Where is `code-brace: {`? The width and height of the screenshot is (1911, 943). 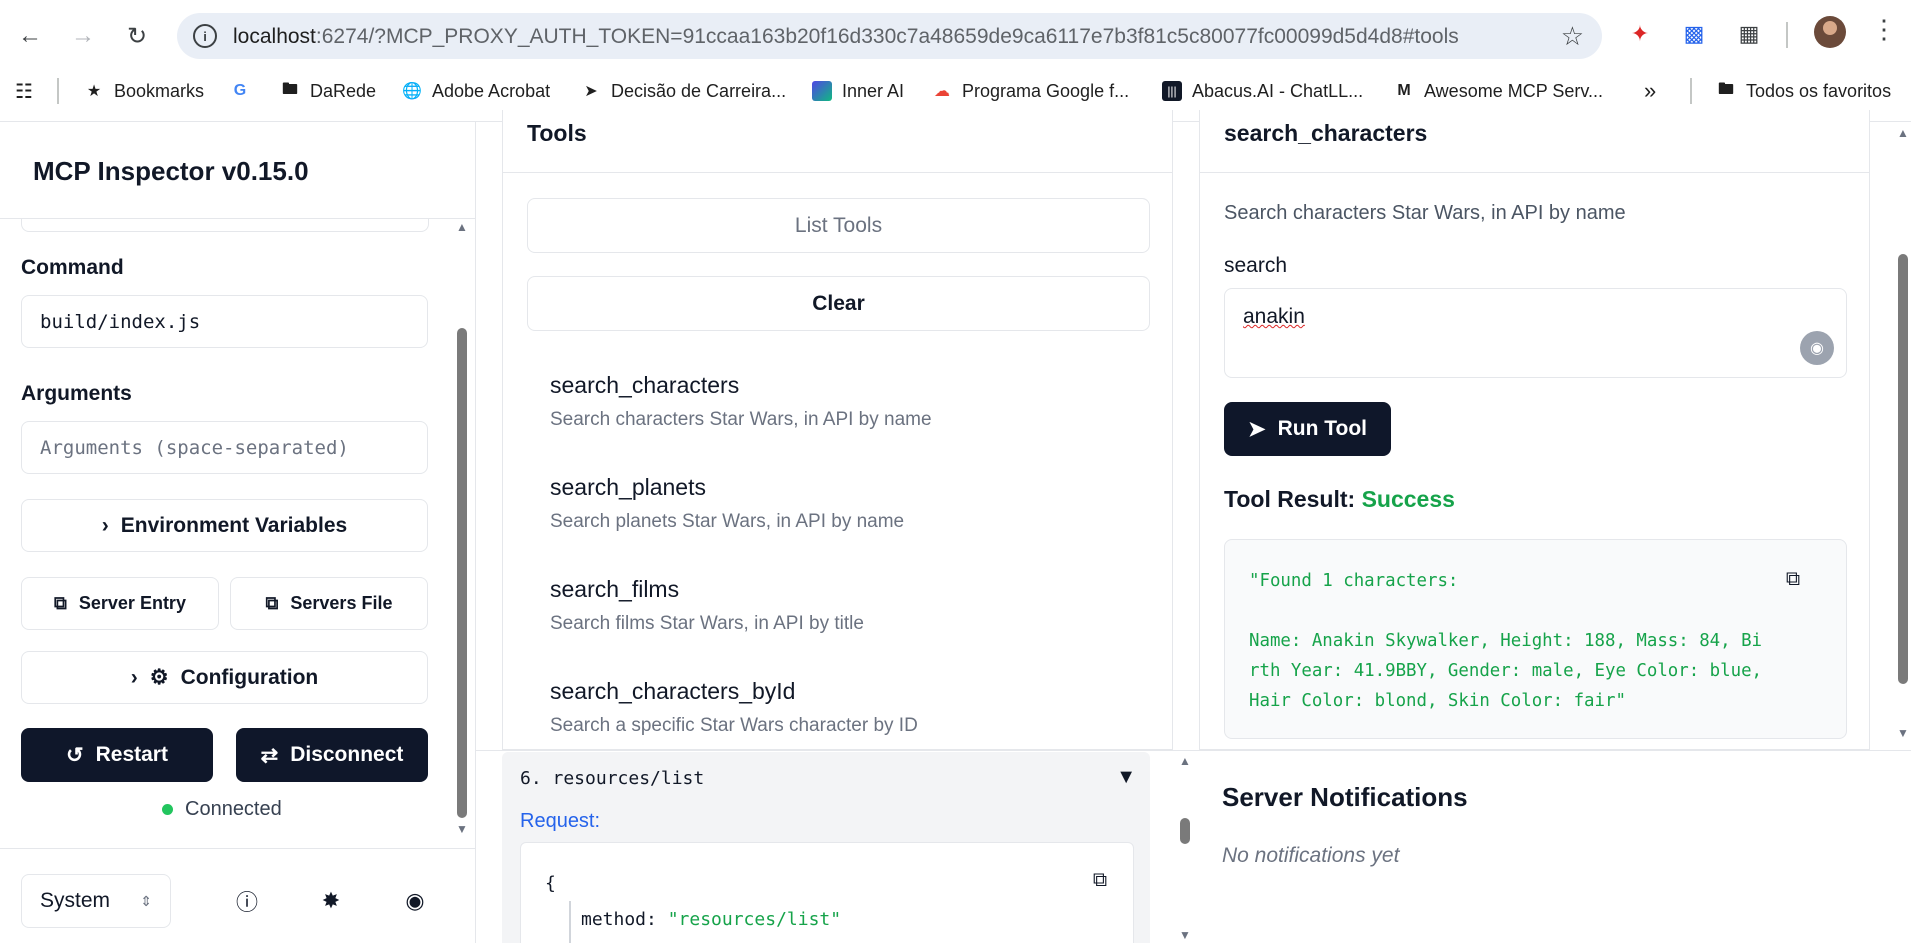
code-brace: { is located at coordinates (550, 883).